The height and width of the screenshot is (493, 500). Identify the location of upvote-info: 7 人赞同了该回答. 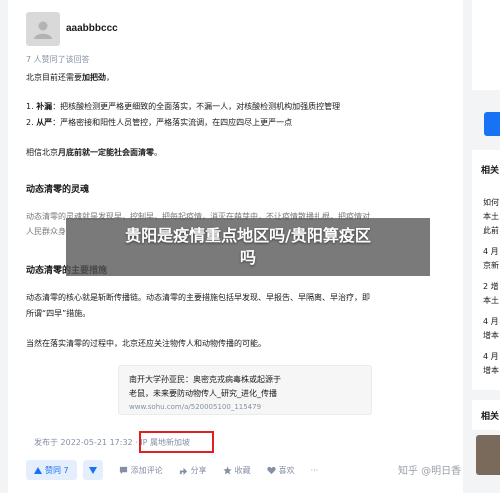
(58, 59).